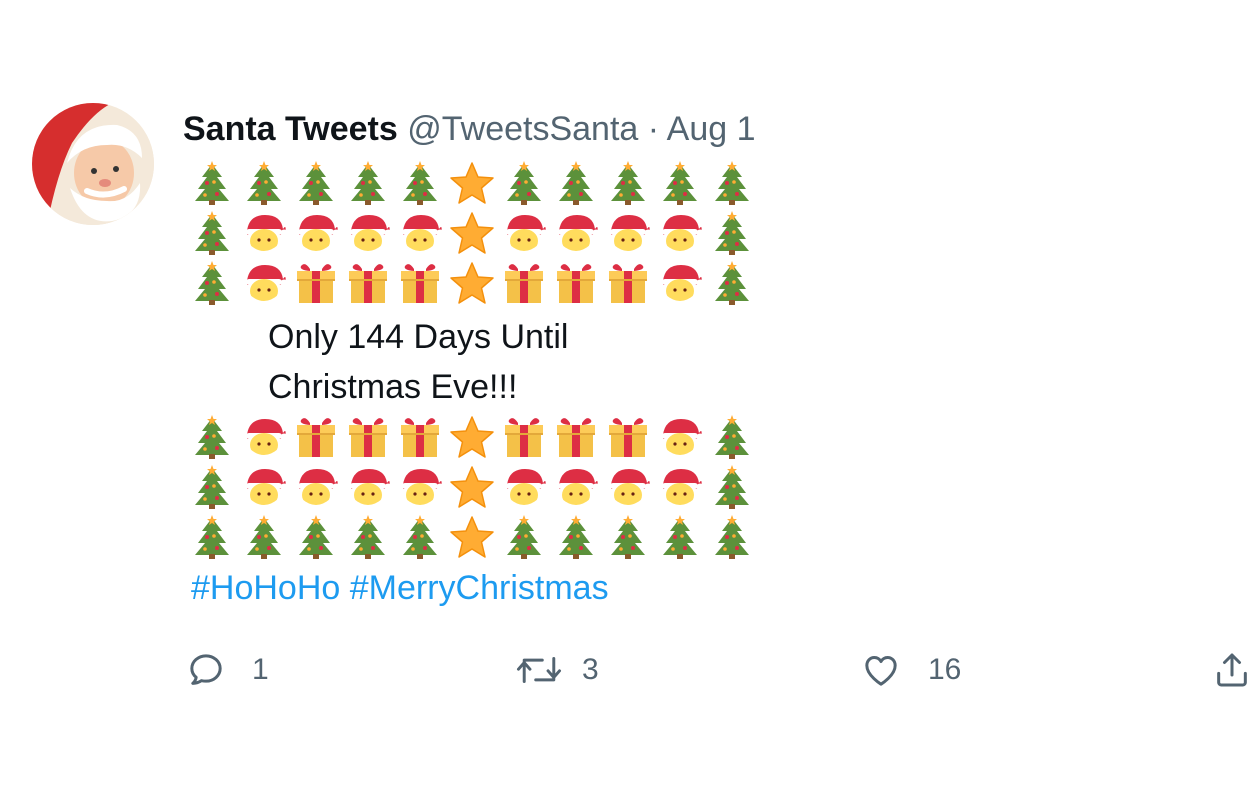  I want to click on hashtags: #HoHoHo #MerryChristmas, so click(400, 588).